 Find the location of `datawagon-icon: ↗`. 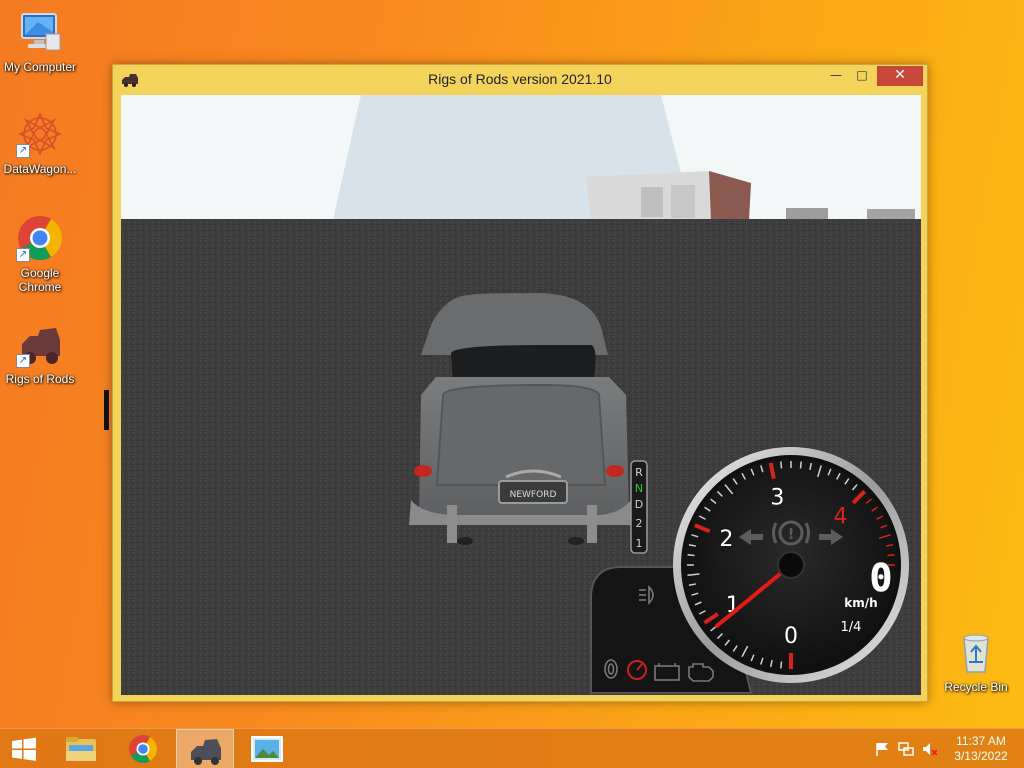

datawagon-icon: ↗ is located at coordinates (40, 134).